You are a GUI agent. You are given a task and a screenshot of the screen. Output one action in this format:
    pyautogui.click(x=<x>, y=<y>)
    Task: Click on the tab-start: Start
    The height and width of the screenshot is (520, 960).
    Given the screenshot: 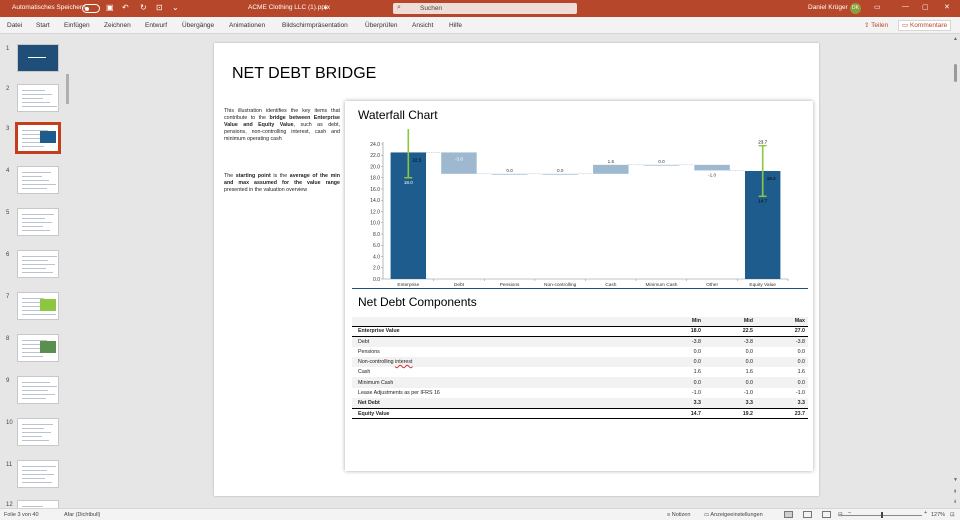 What is the action you would take?
    pyautogui.click(x=43, y=25)
    